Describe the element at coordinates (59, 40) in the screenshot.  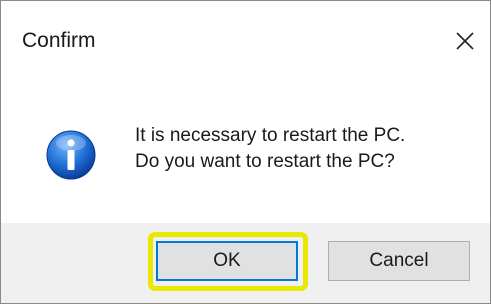
I see `dialog-title: Confirm` at that location.